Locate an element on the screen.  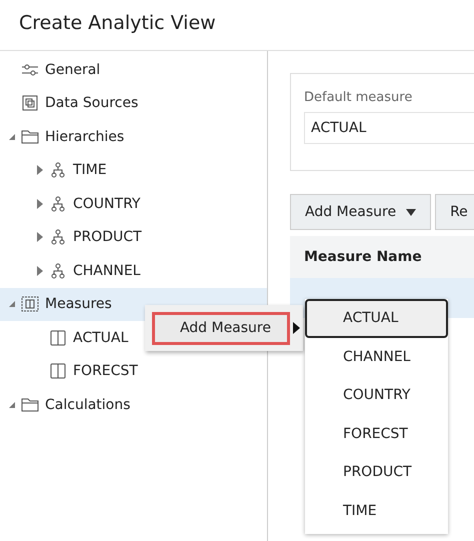
menu-item: TIME is located at coordinates (376, 511).